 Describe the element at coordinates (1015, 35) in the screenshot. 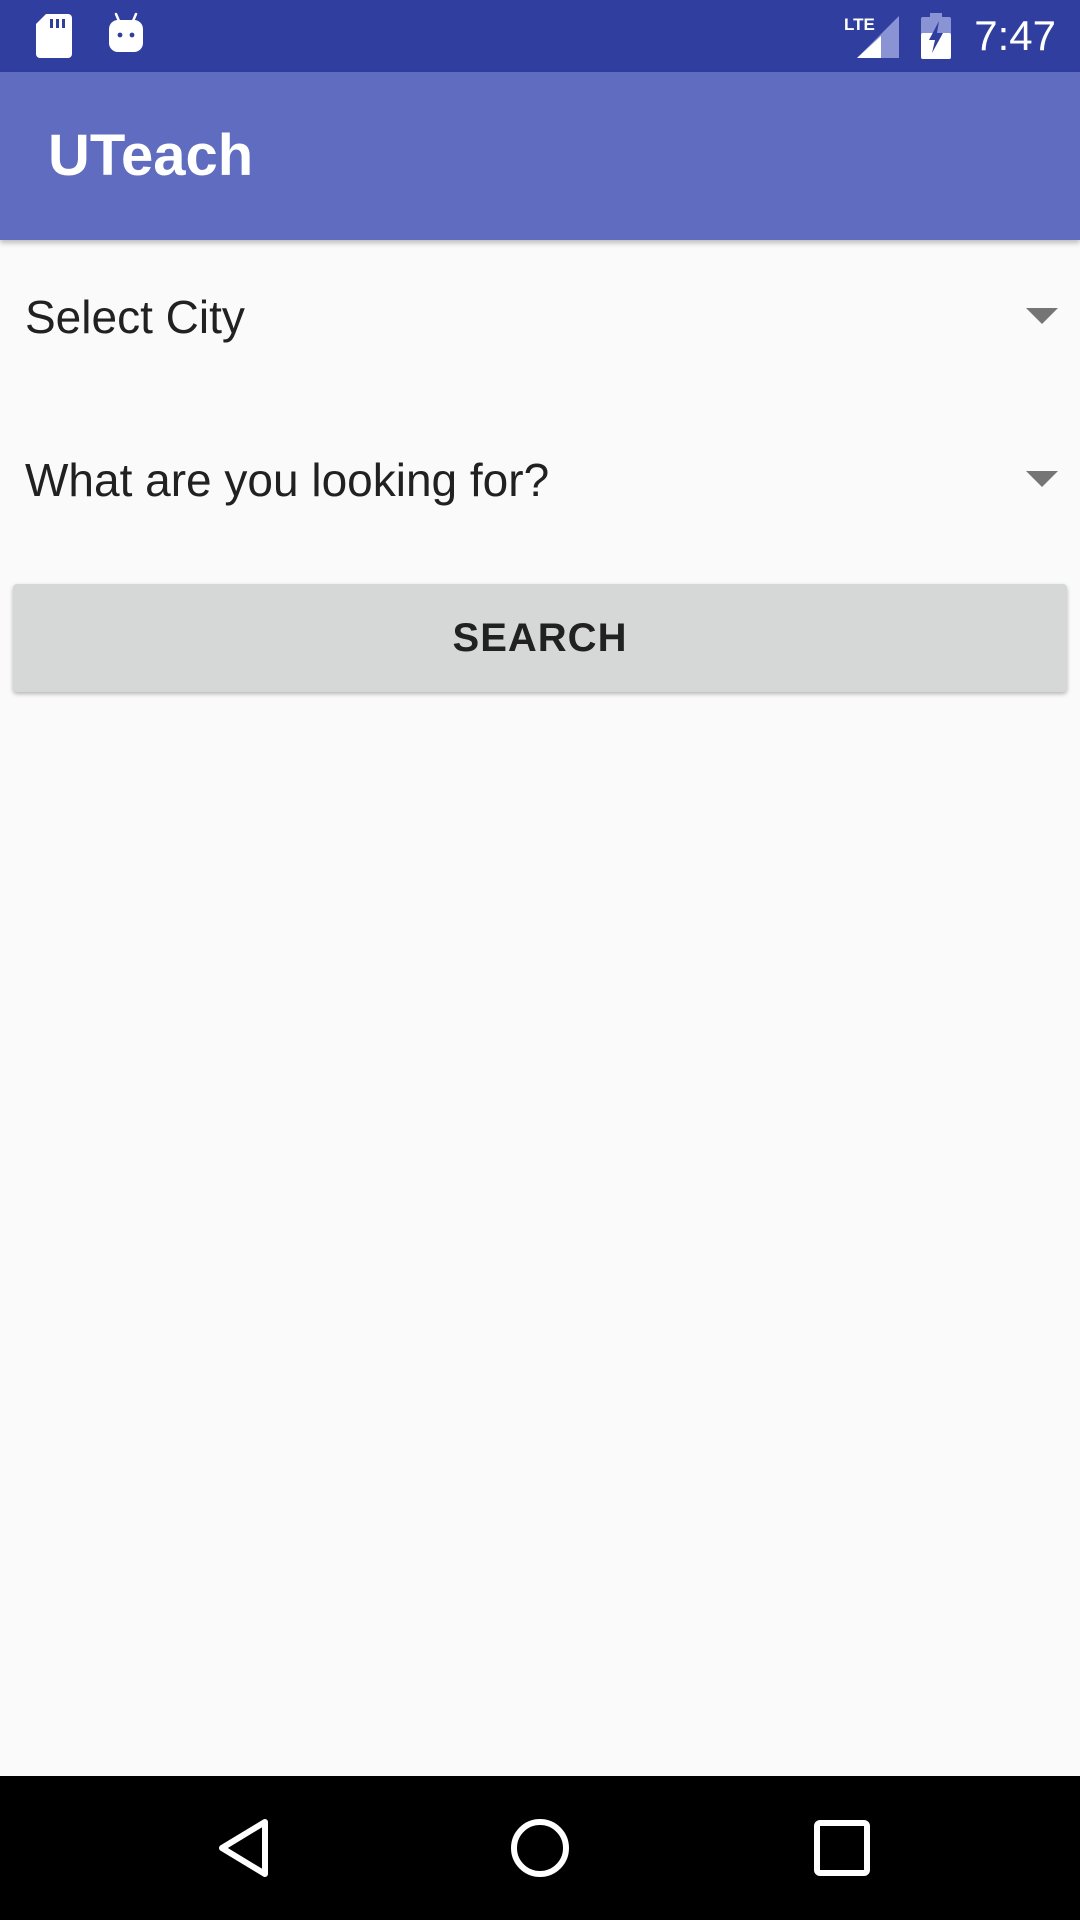

I see `status-clock: 7:47` at that location.